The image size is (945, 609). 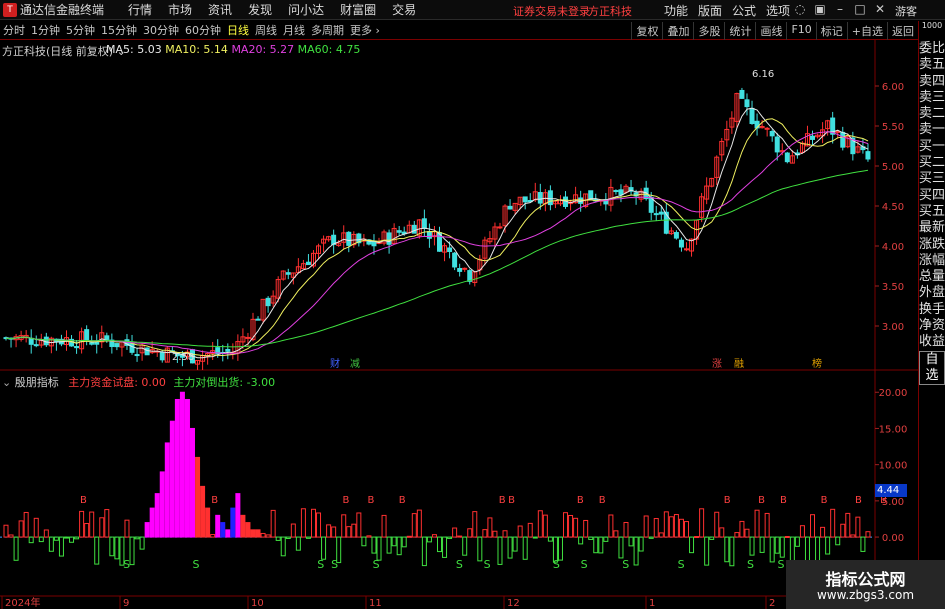 I want to click on sidebar-item-16: 换手, so click(x=932, y=310).